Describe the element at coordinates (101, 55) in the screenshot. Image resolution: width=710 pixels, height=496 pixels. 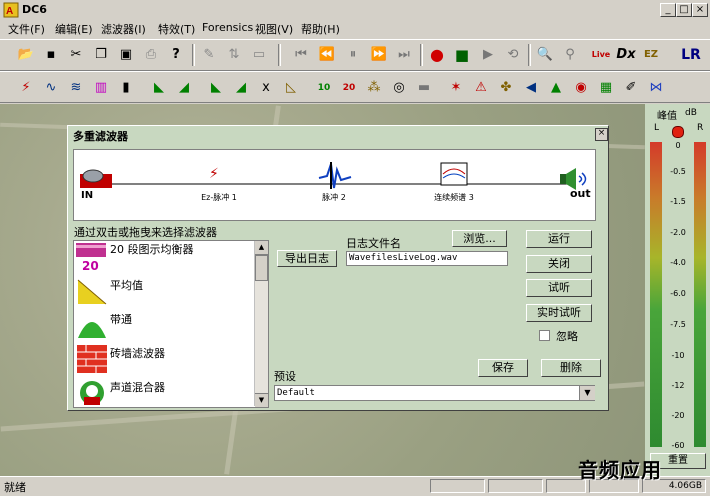
I see `copy-icon: ❐` at that location.